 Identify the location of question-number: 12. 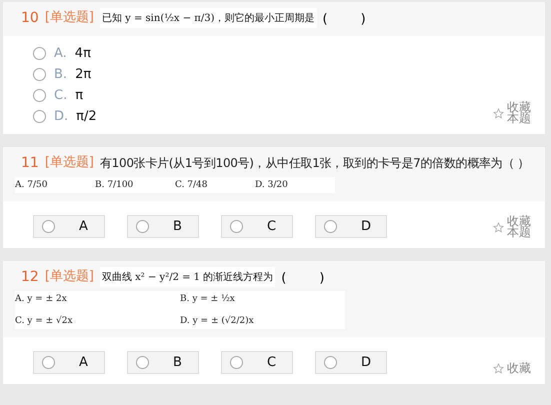
(30, 277).